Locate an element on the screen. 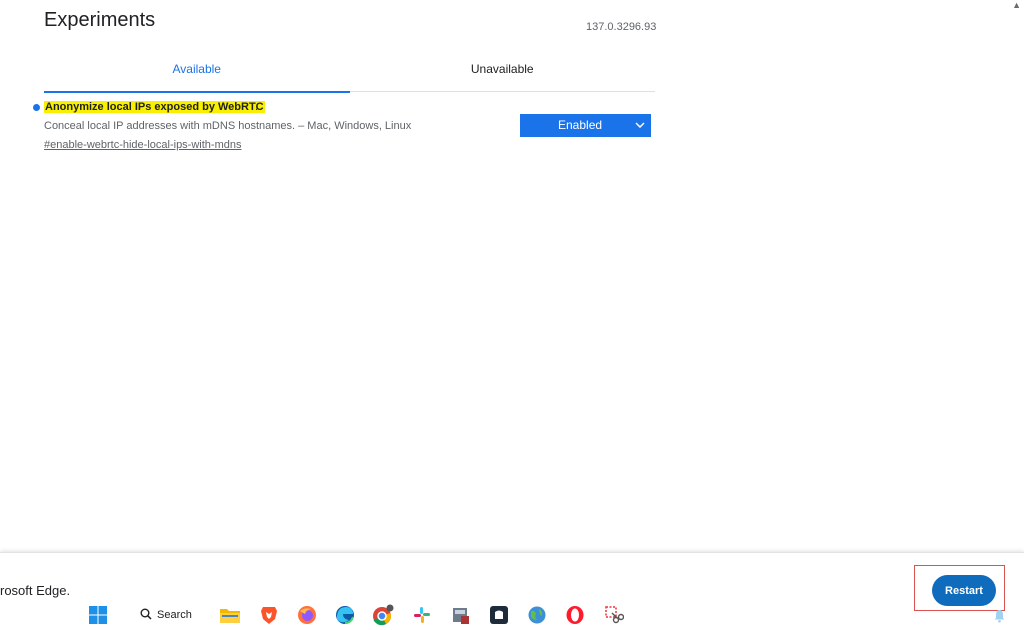 The image size is (1024, 630). experiment-state-select: Enabled is located at coordinates (585, 125).